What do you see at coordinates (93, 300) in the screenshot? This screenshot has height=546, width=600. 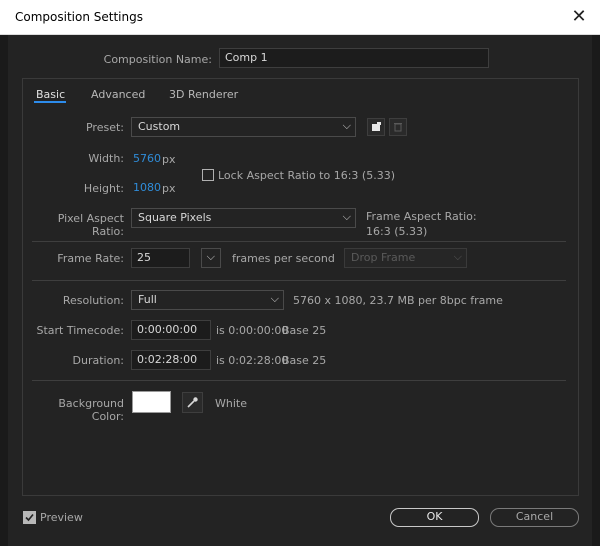 I see `resolution-label: Resolution:` at bounding box center [93, 300].